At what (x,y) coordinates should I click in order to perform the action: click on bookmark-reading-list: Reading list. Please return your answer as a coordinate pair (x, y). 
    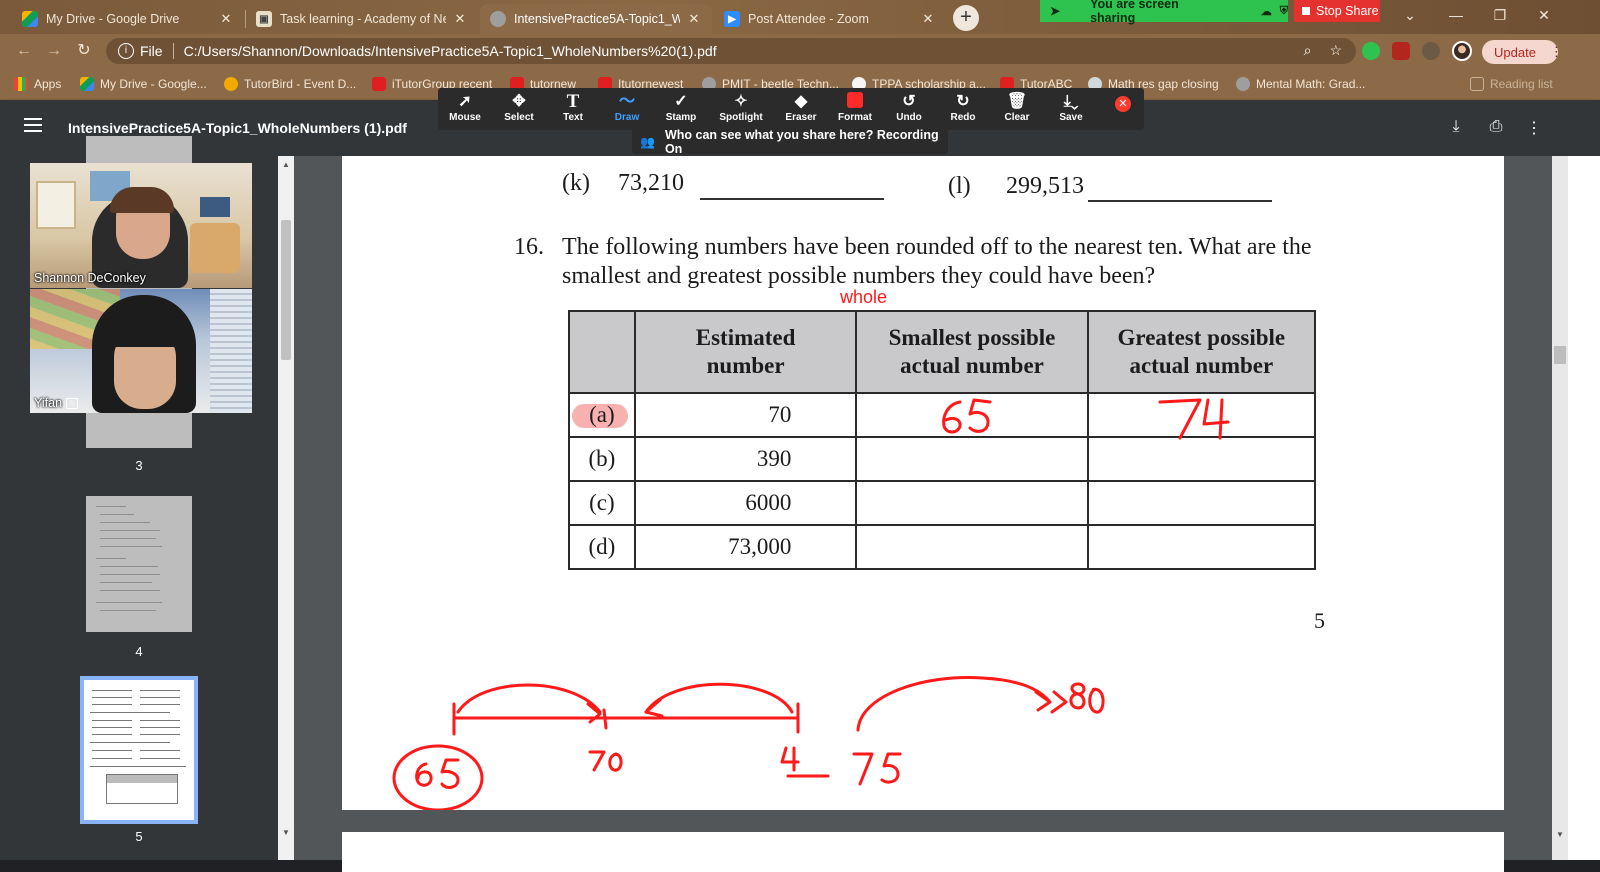
    Looking at the image, I should click on (1511, 84).